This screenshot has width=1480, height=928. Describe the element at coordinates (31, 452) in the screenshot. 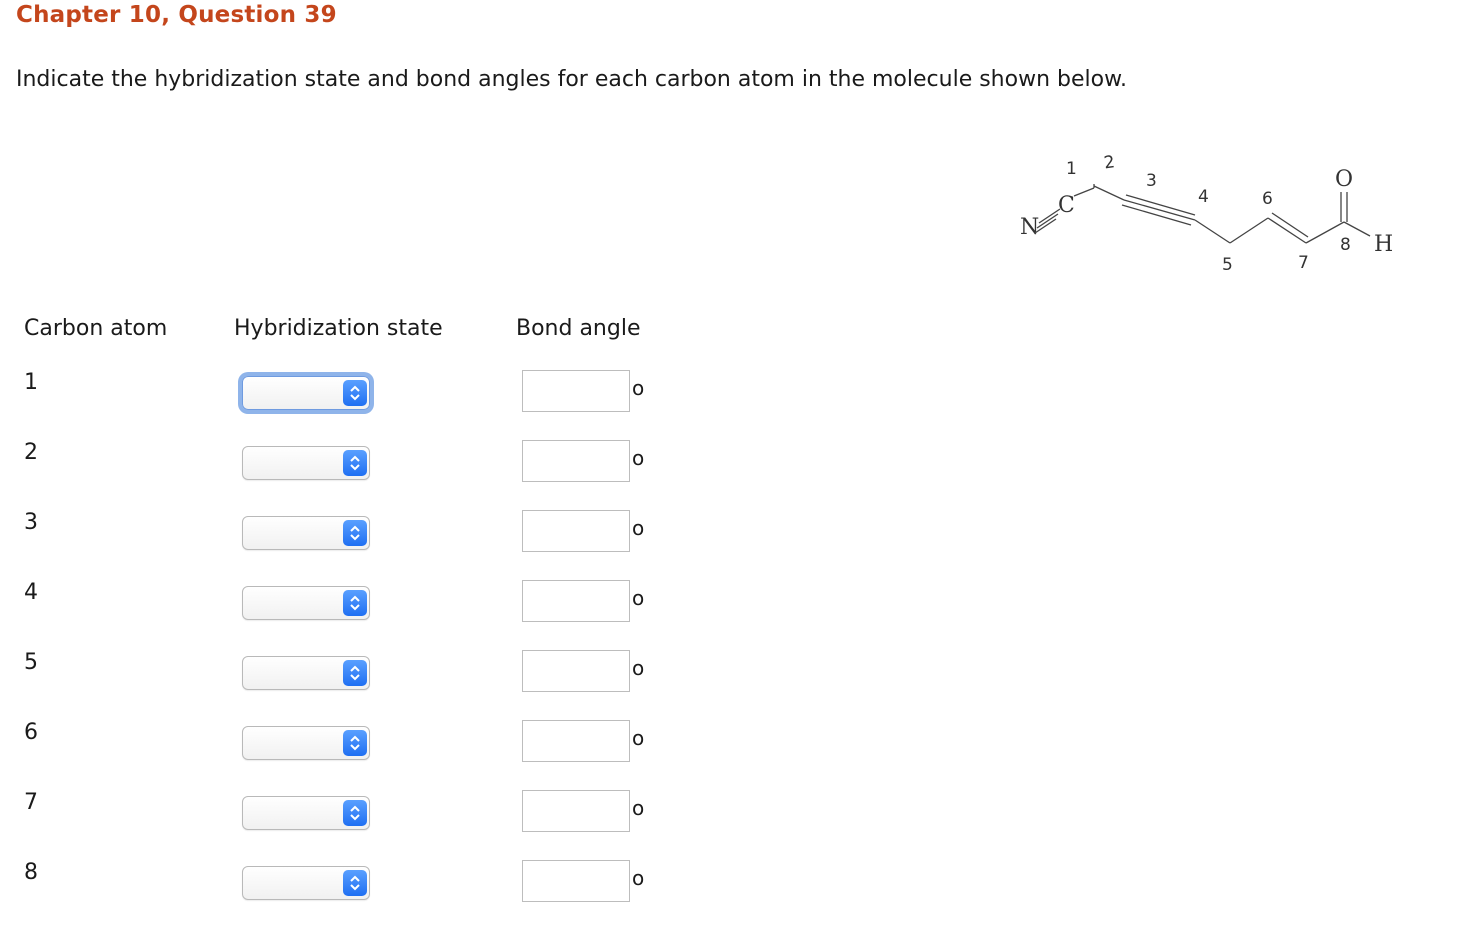

I see `carbon-atom-number: 2` at that location.